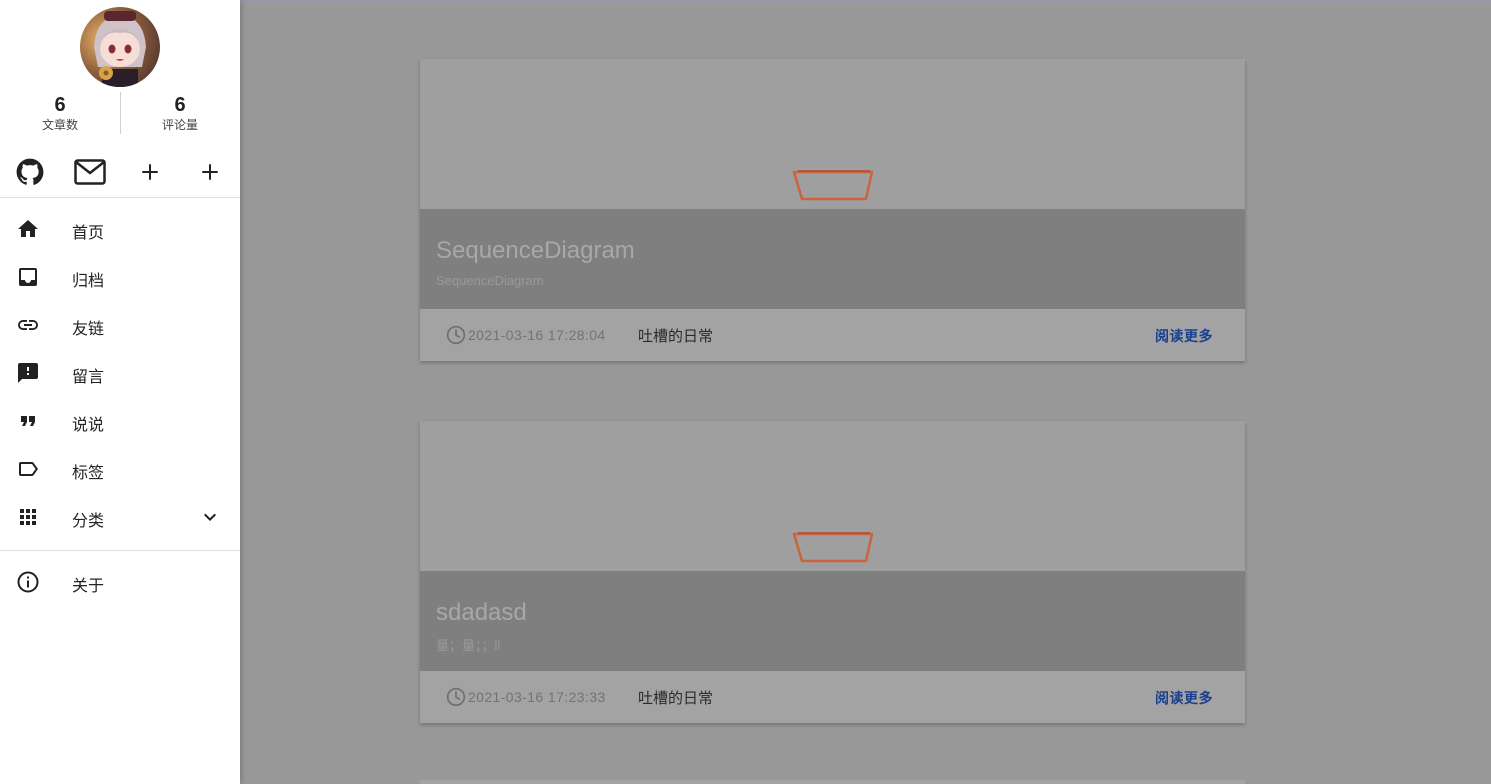  What do you see at coordinates (28, 421) in the screenshot?
I see `quote-icon` at bounding box center [28, 421].